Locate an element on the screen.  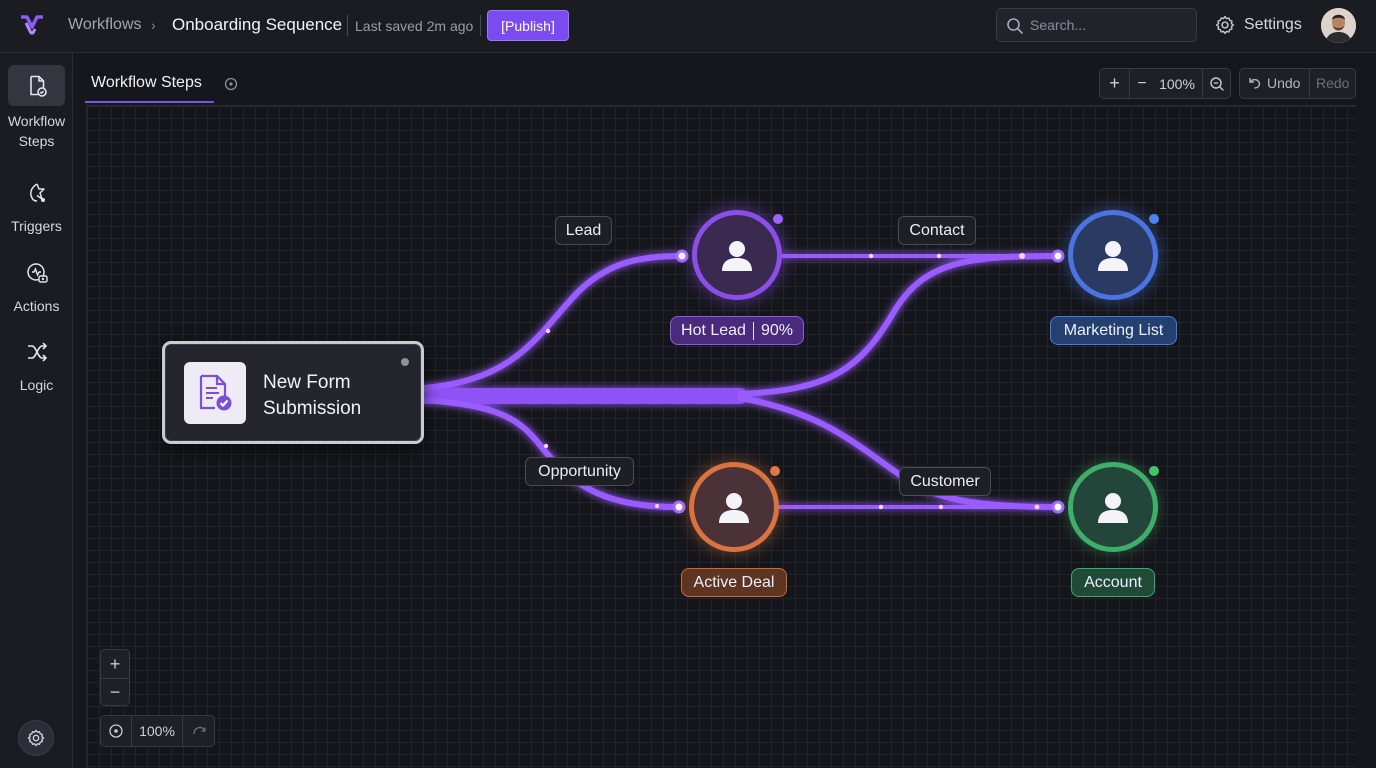
target-icon is located at coordinates (116, 731).